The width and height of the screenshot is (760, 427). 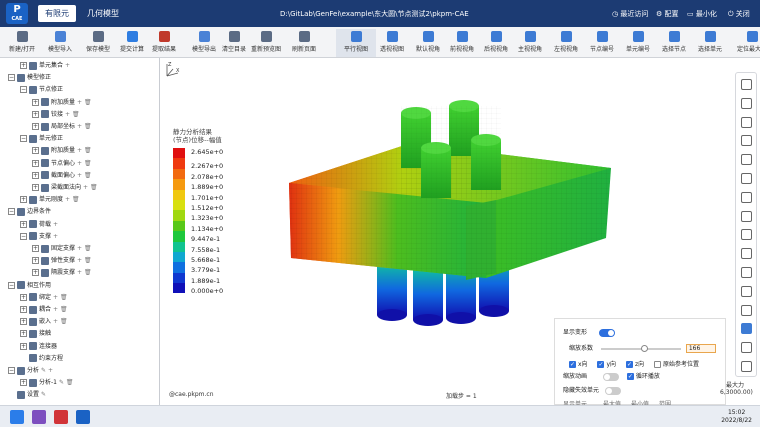 What do you see at coordinates (65, 187) in the screenshot?
I see `tree-item: + 梁截面法向 + 🗑` at bounding box center [65, 187].